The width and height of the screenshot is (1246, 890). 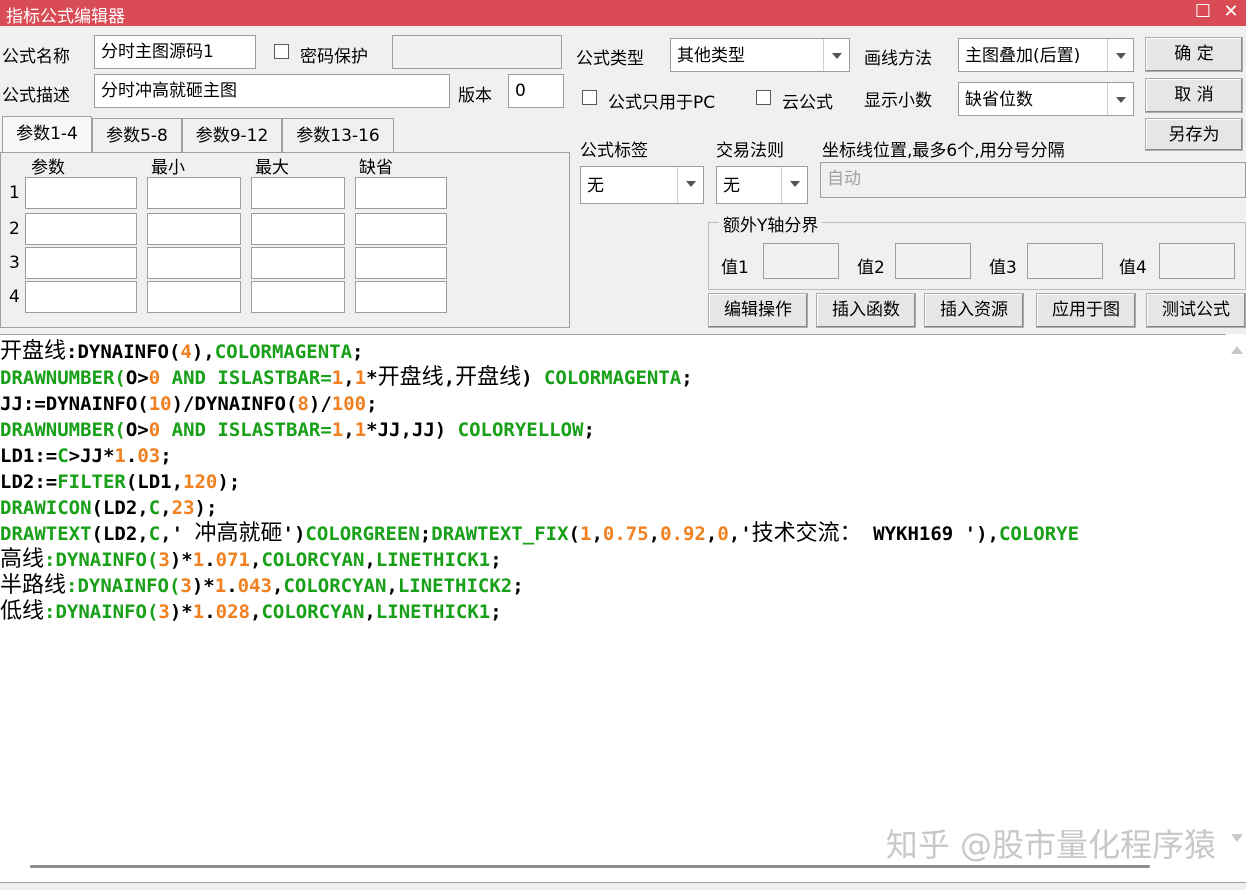 What do you see at coordinates (1065, 261) in the screenshot?
I see `y-value-3-input` at bounding box center [1065, 261].